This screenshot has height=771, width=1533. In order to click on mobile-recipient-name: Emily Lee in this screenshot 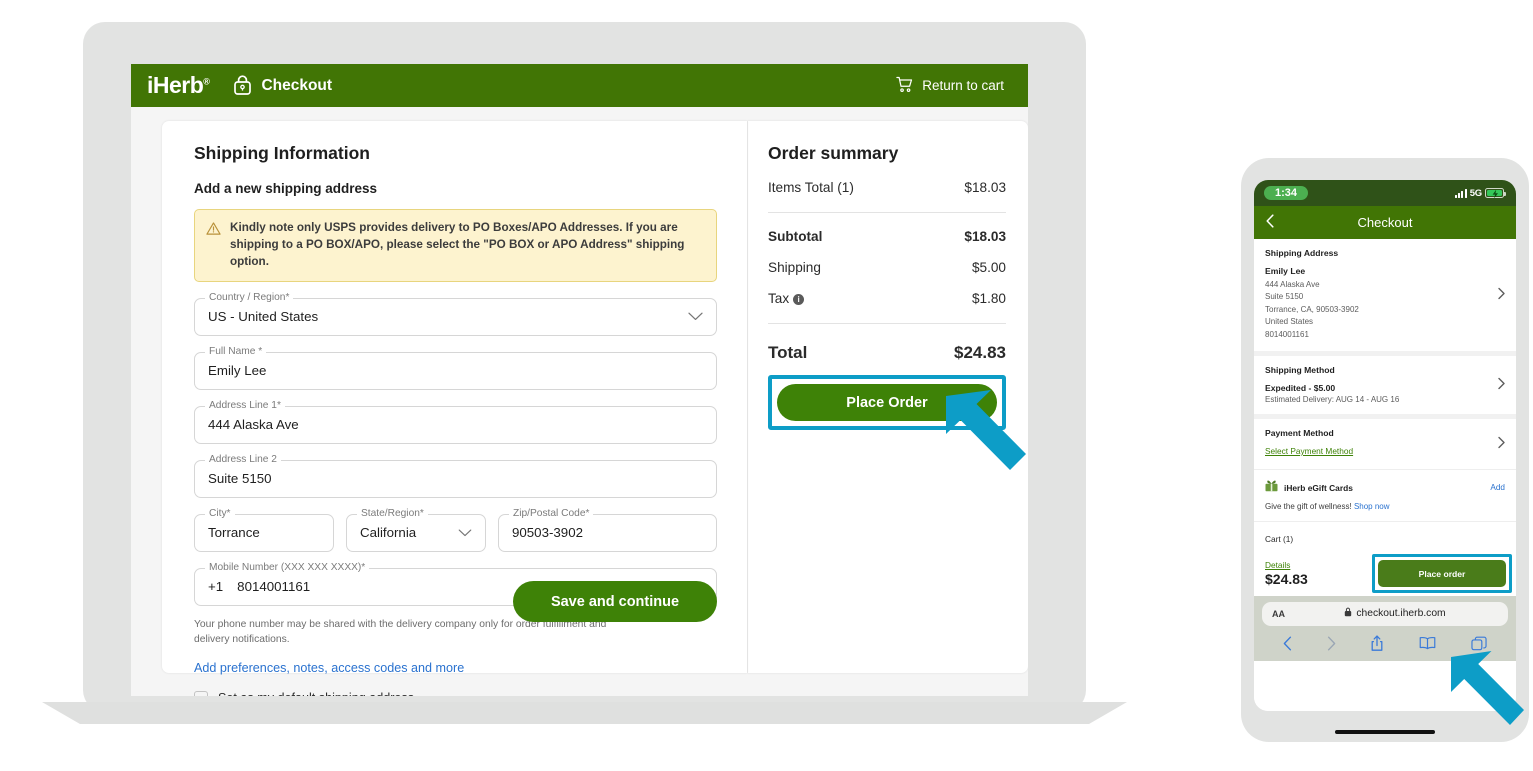, I will do `click(1285, 271)`.